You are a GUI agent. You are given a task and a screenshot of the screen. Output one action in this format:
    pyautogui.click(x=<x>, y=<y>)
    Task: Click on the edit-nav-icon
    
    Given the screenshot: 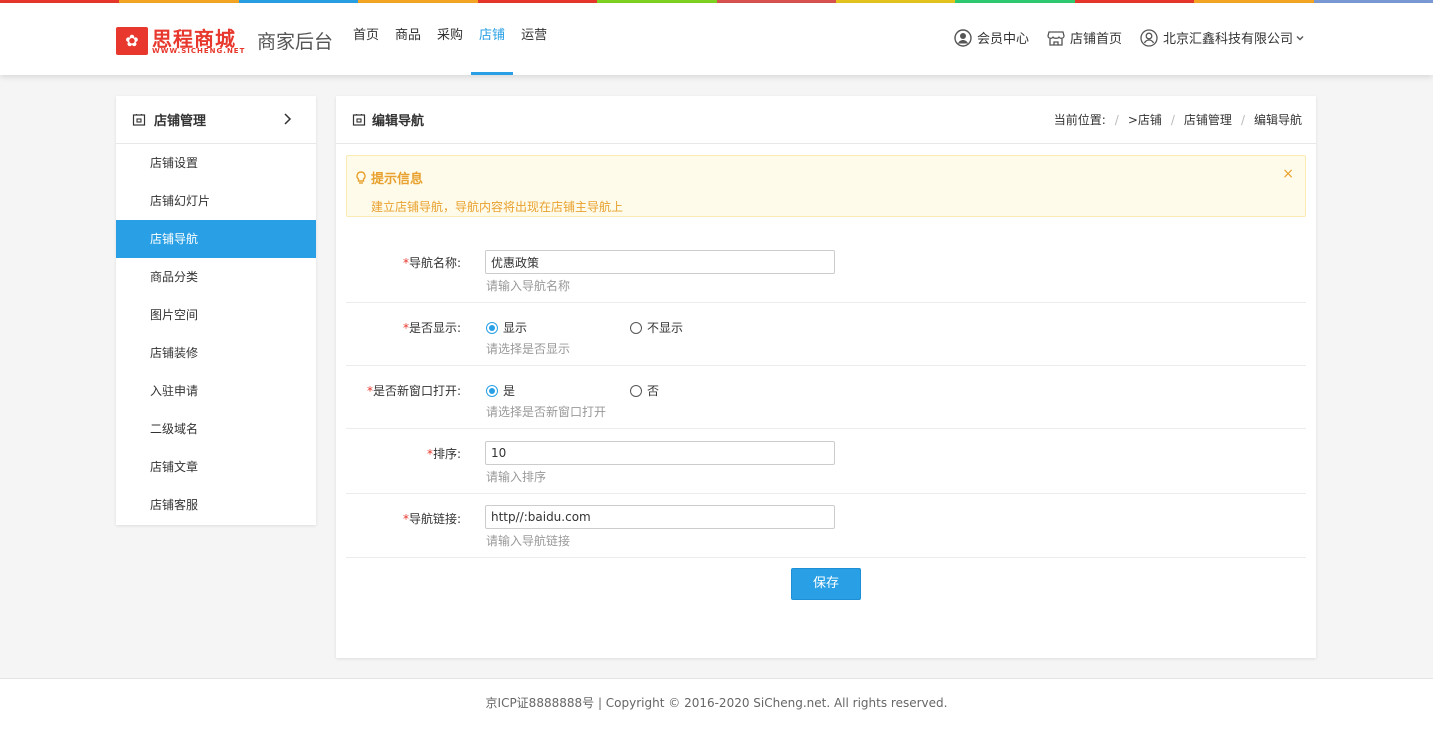 What is the action you would take?
    pyautogui.click(x=359, y=119)
    